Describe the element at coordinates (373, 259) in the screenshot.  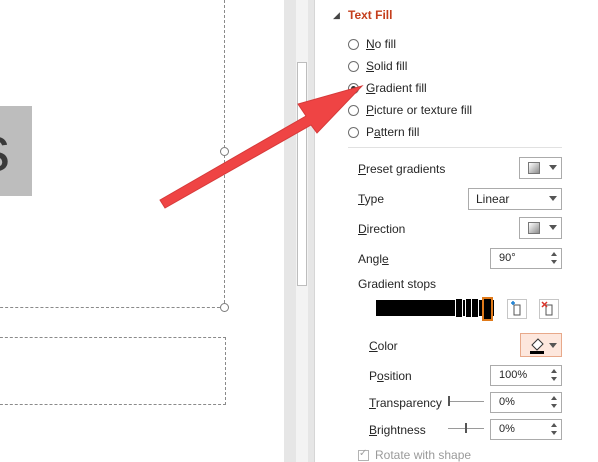
I see `angle-label: Angle` at that location.